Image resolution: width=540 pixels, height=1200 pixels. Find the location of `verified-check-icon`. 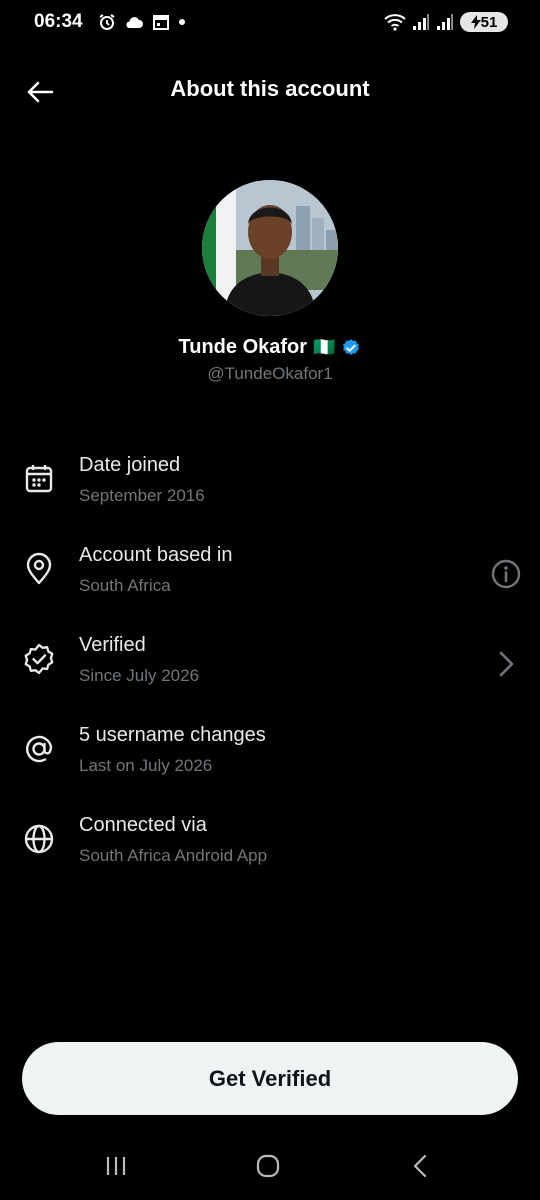

verified-check-icon is located at coordinates (351, 346).